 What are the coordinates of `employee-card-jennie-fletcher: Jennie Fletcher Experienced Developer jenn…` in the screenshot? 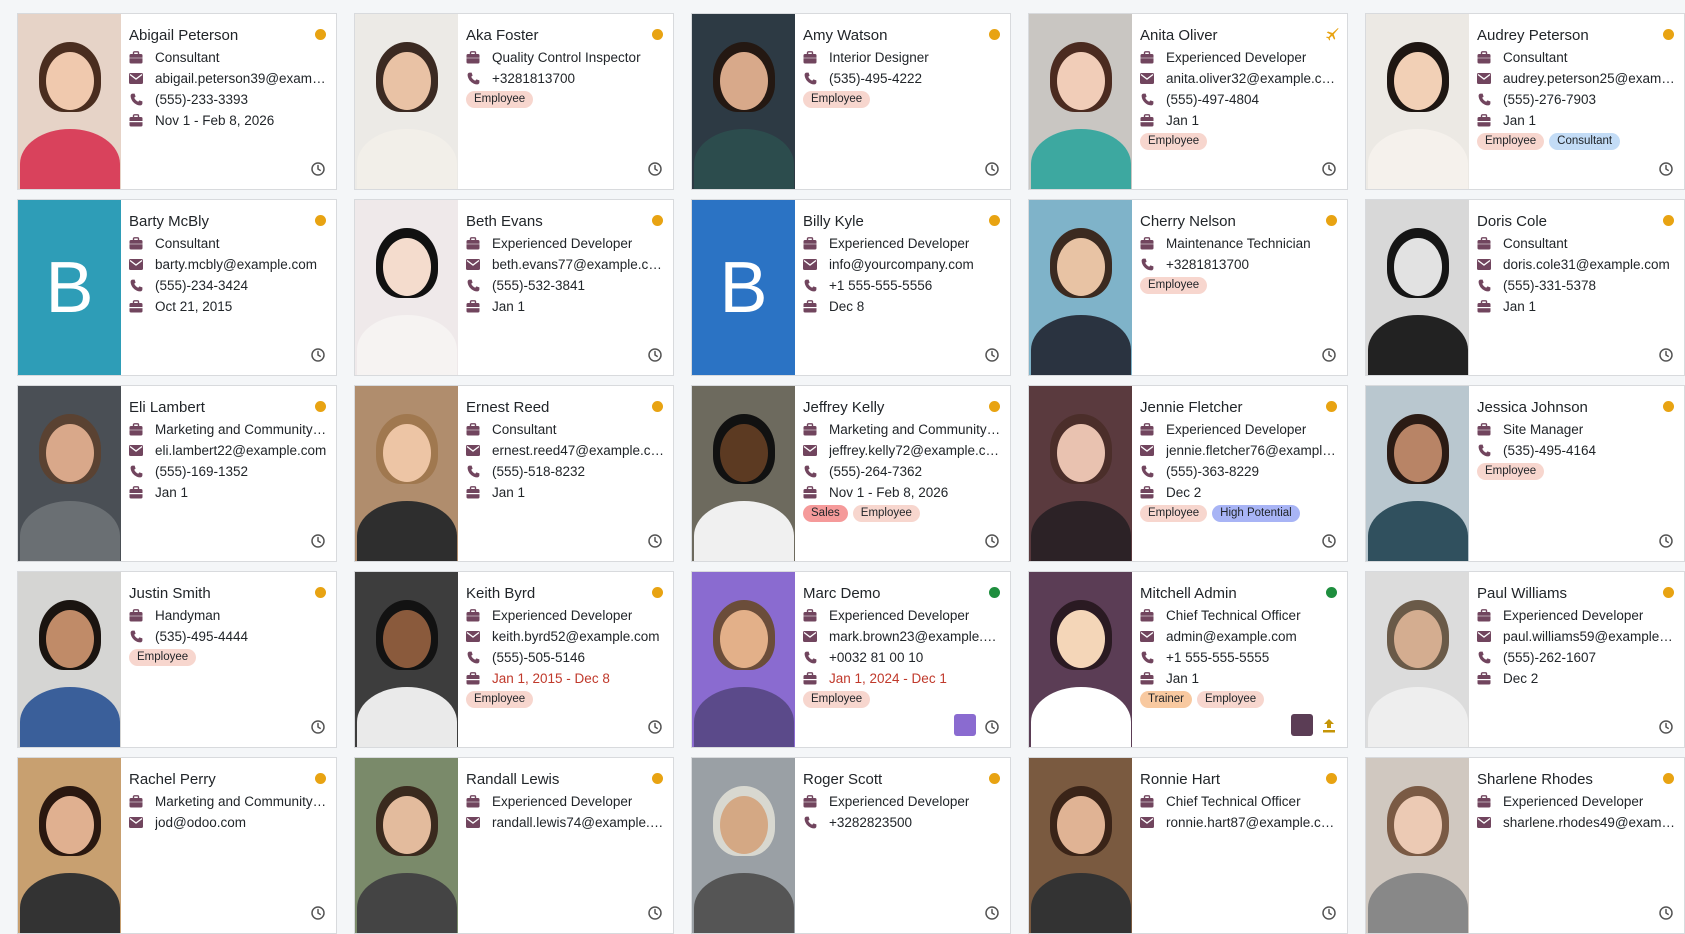 It's located at (1188, 473).